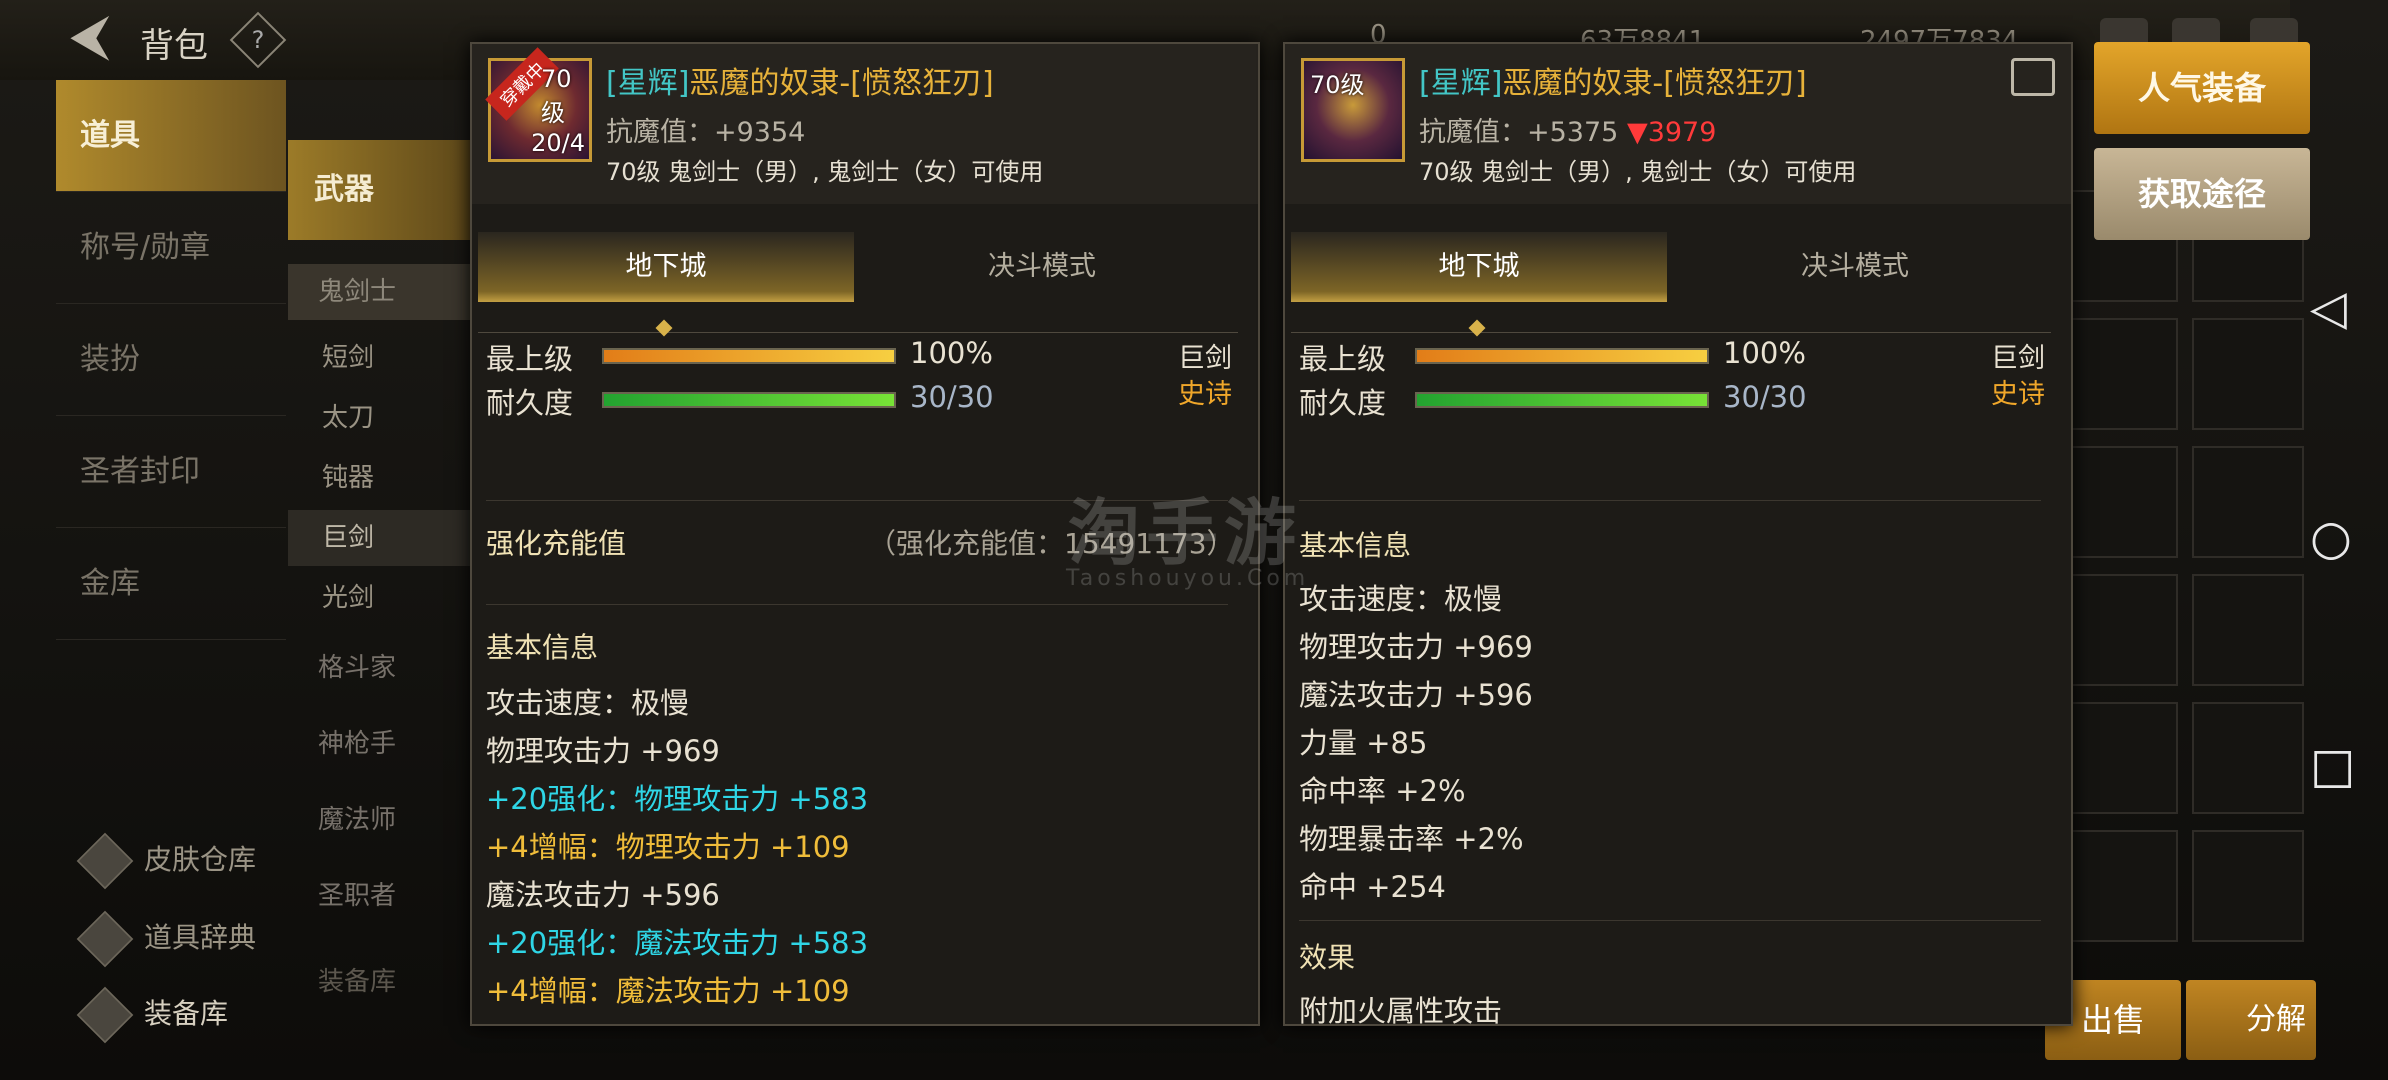  Describe the element at coordinates (706, 132) in the screenshot. I see `item-resist-value: 抗魔值：+9354` at that location.